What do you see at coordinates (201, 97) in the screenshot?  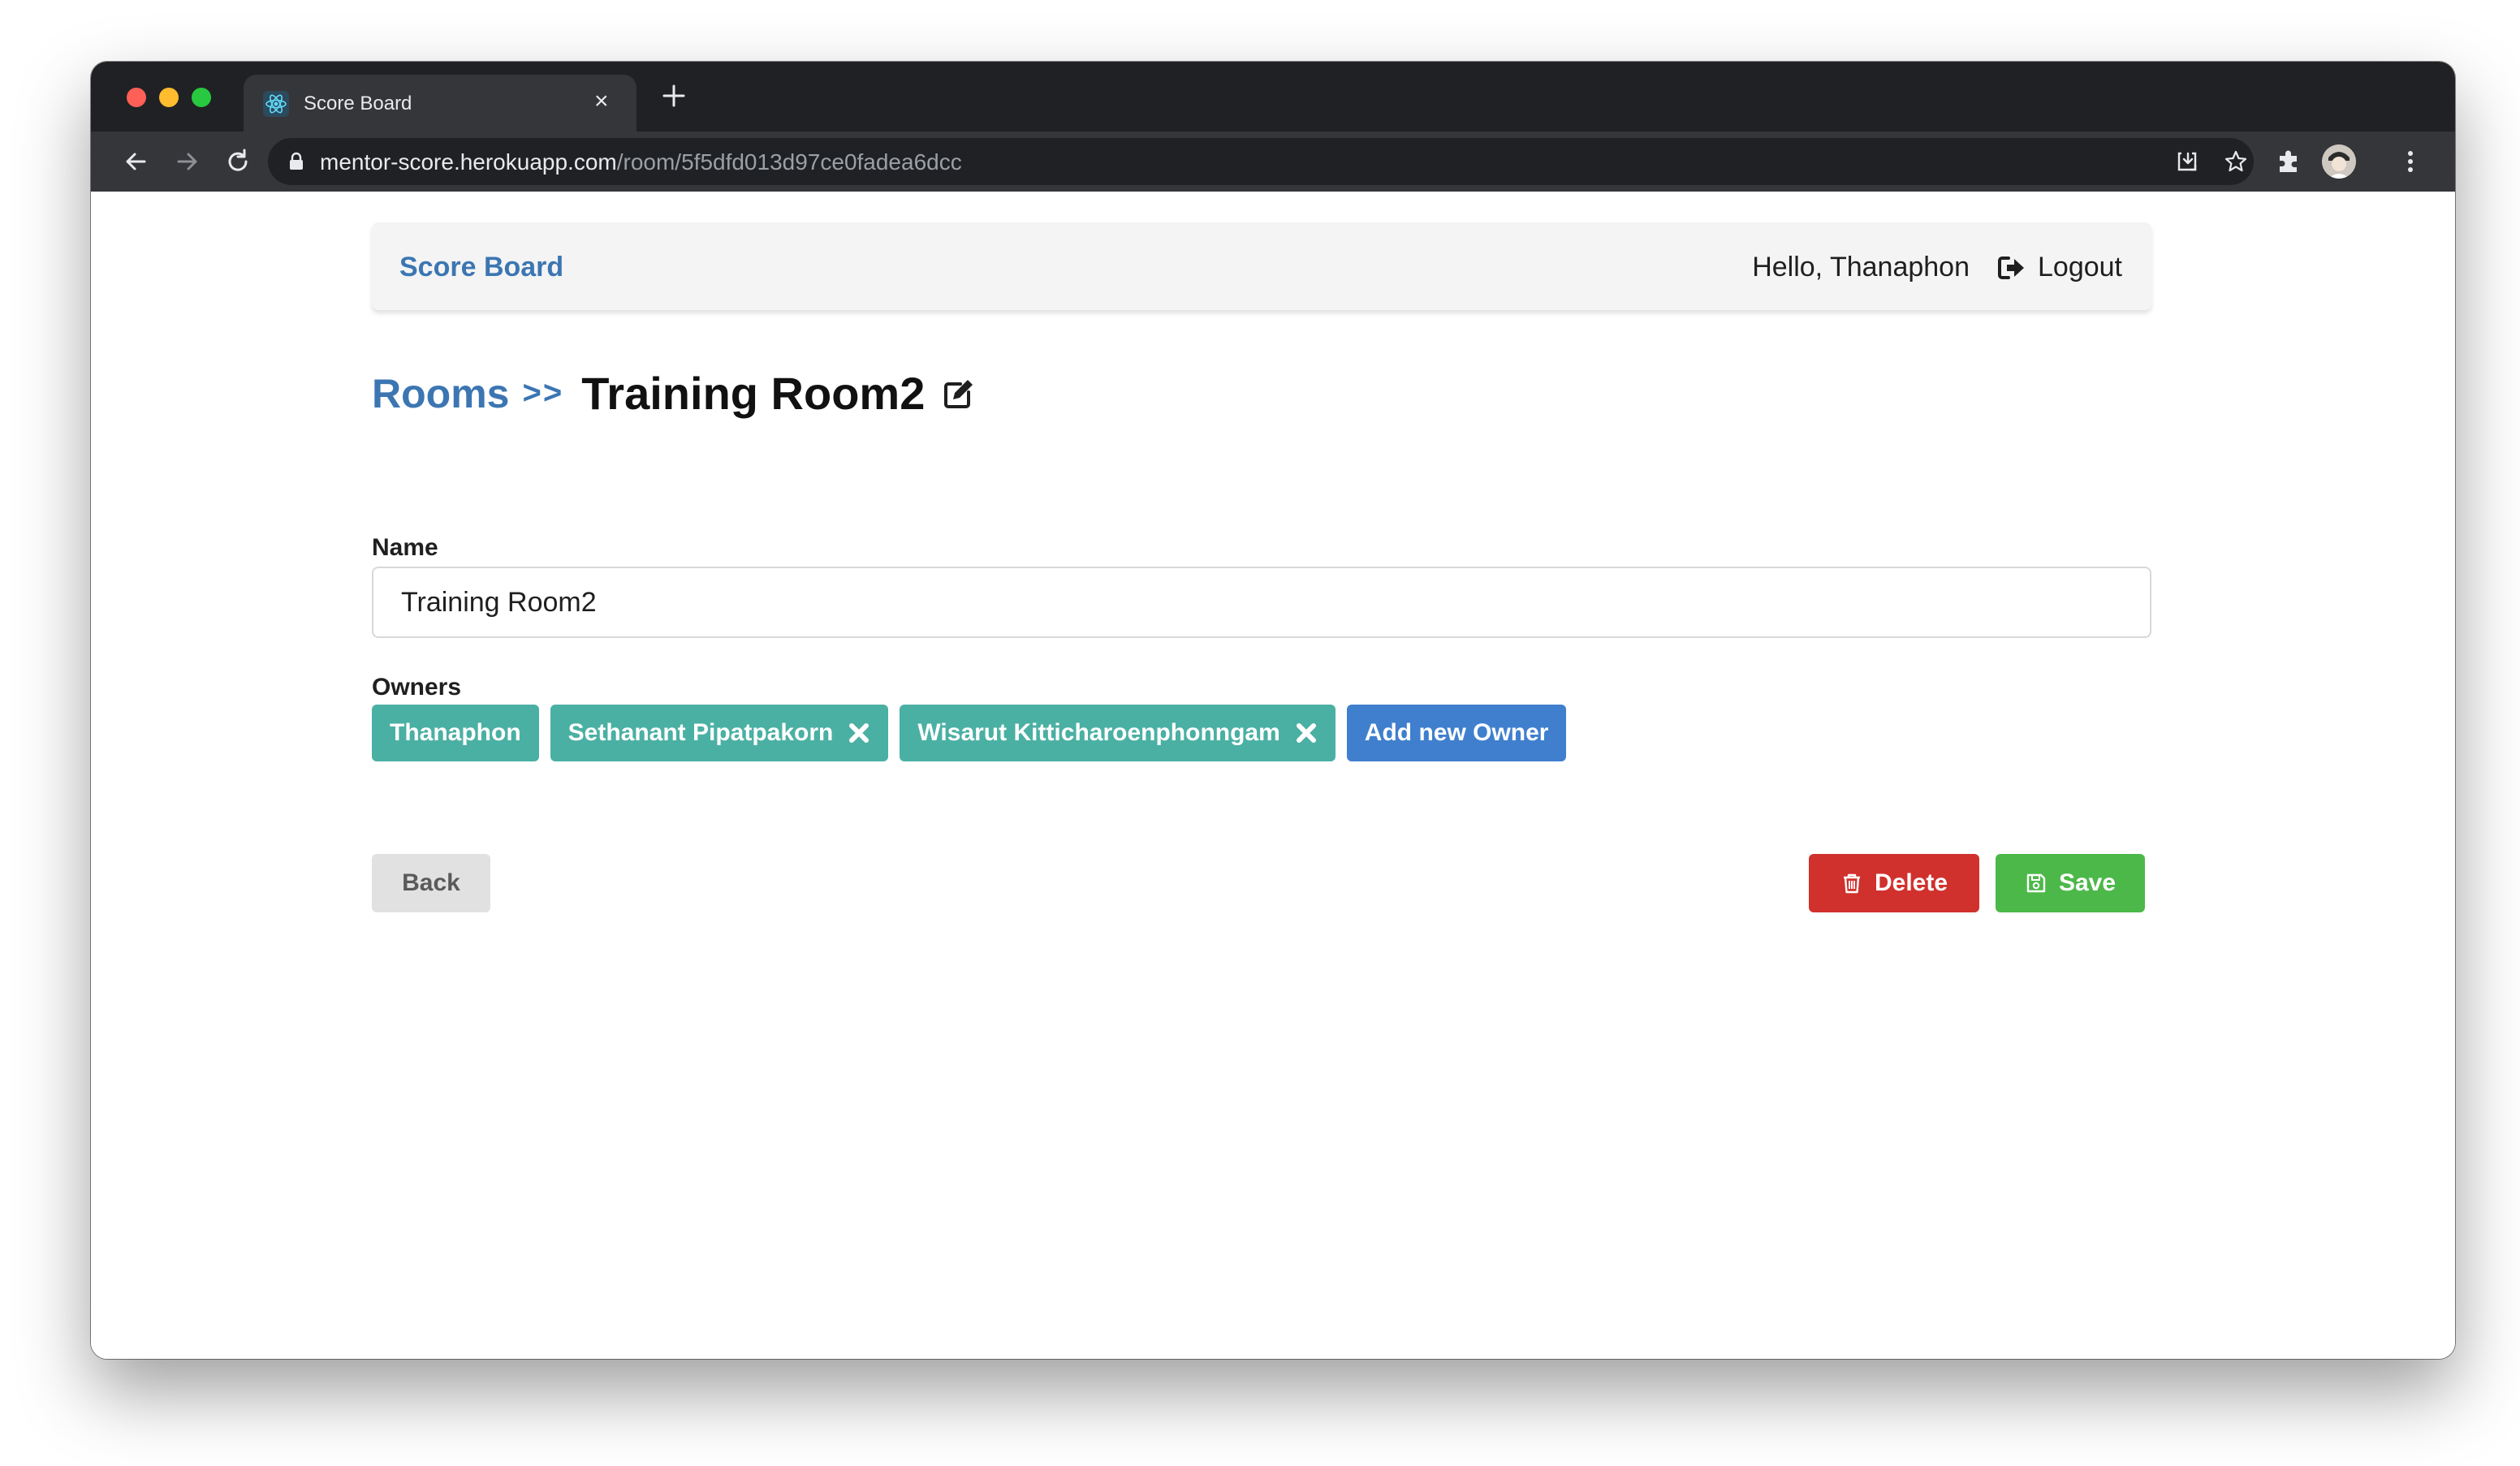 I see `maximize-window-button` at bounding box center [201, 97].